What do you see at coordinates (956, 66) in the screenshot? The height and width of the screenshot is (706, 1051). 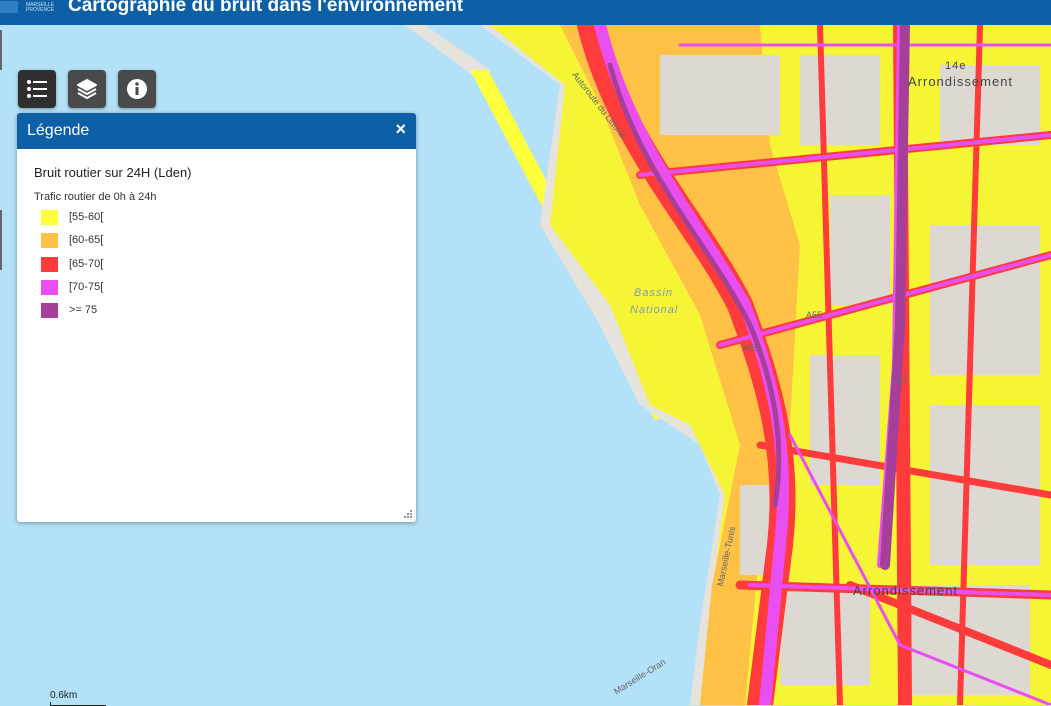 I see `map-label-14e: 14e` at bounding box center [956, 66].